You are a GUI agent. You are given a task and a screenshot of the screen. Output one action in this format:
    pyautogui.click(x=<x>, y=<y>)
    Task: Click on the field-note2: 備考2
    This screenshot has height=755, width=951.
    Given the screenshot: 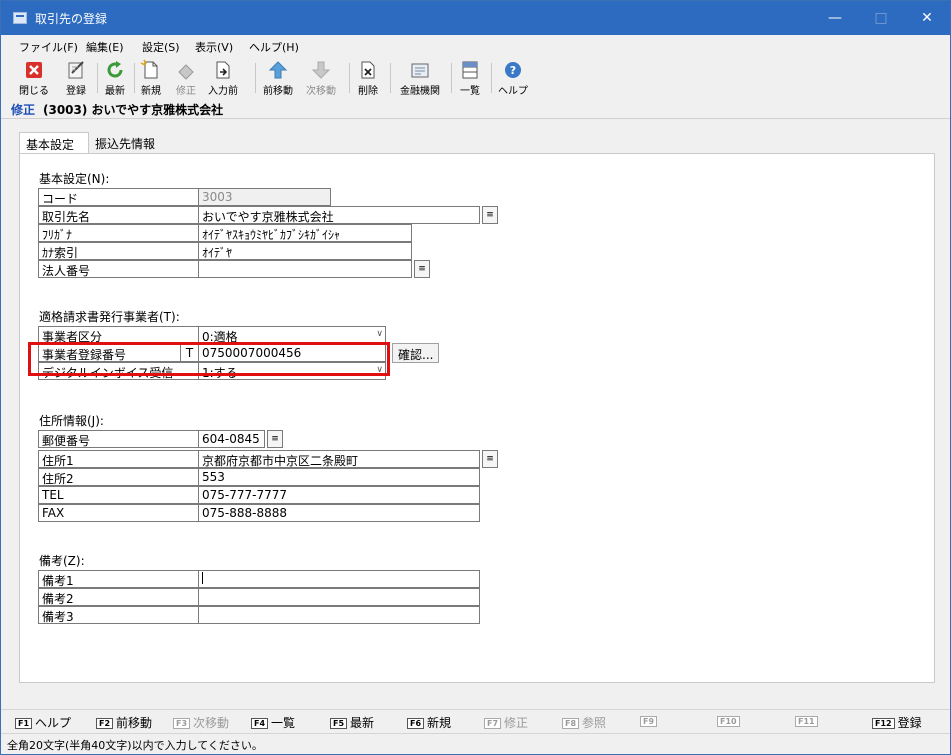 What is the action you would take?
    pyautogui.click(x=259, y=597)
    